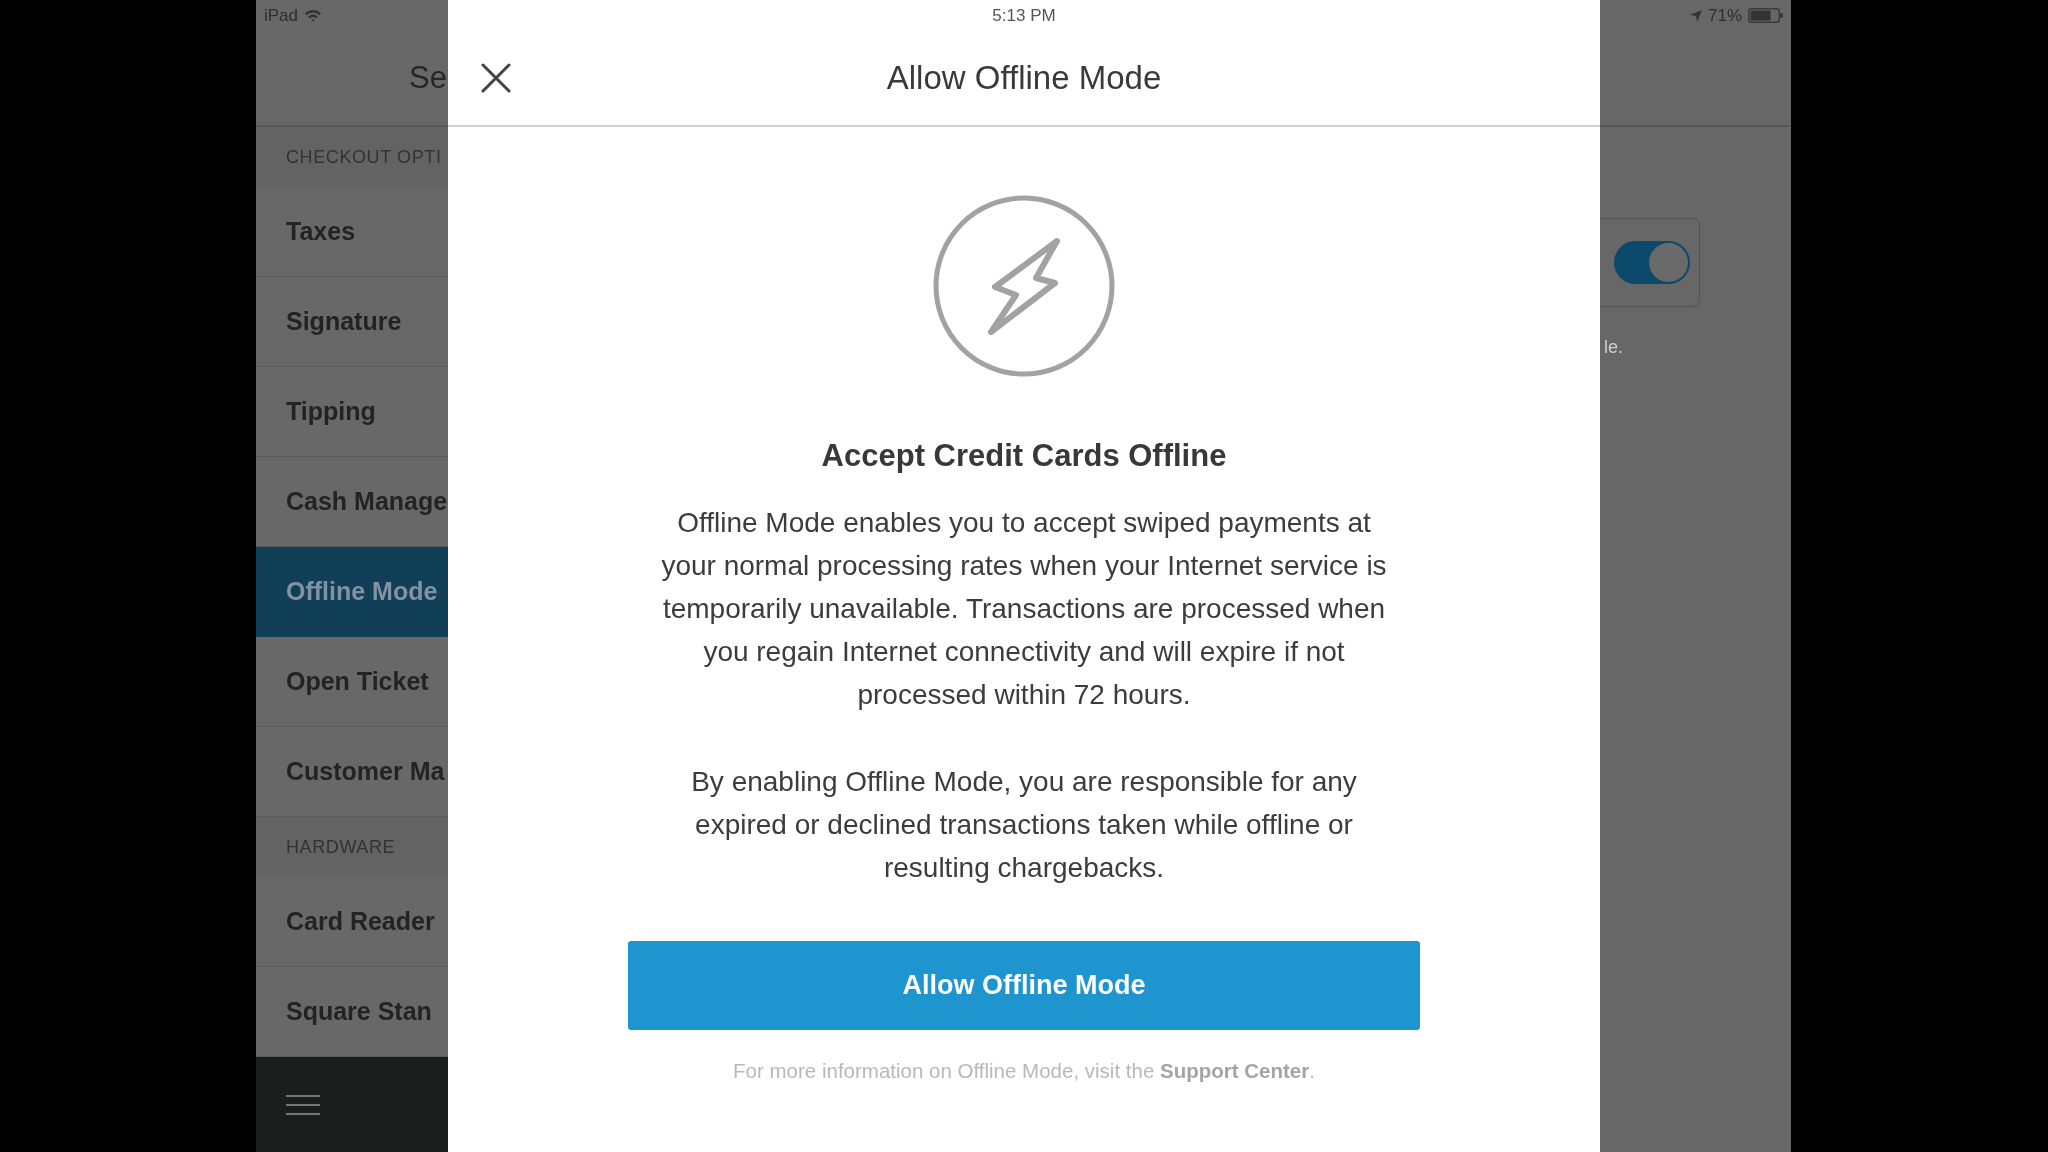  I want to click on close-button, so click(496, 78).